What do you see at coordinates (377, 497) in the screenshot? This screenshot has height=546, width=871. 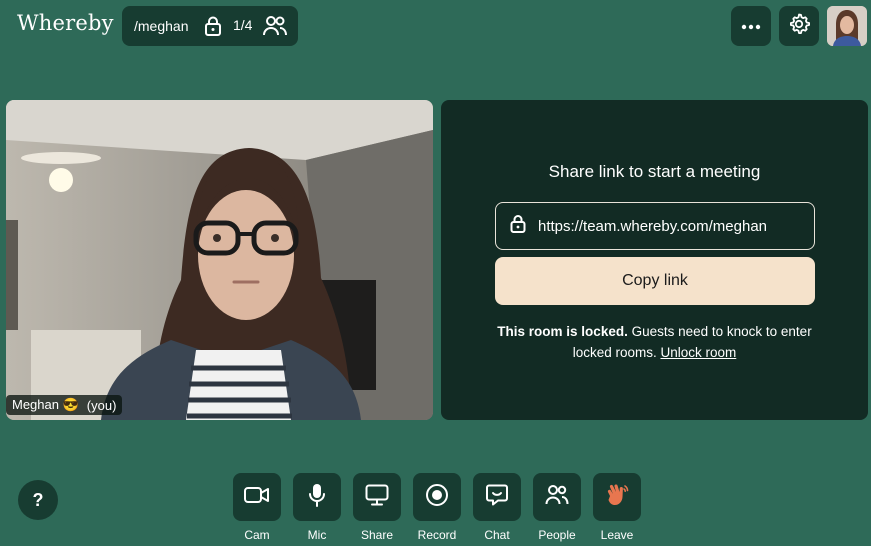 I see `screen-share-icon` at bounding box center [377, 497].